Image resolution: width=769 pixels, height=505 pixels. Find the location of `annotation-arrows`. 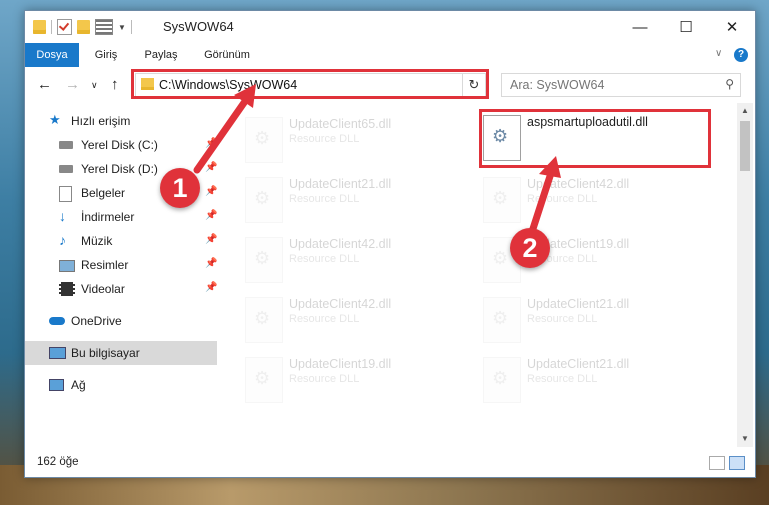

annotation-arrows is located at coordinates (377, 163).